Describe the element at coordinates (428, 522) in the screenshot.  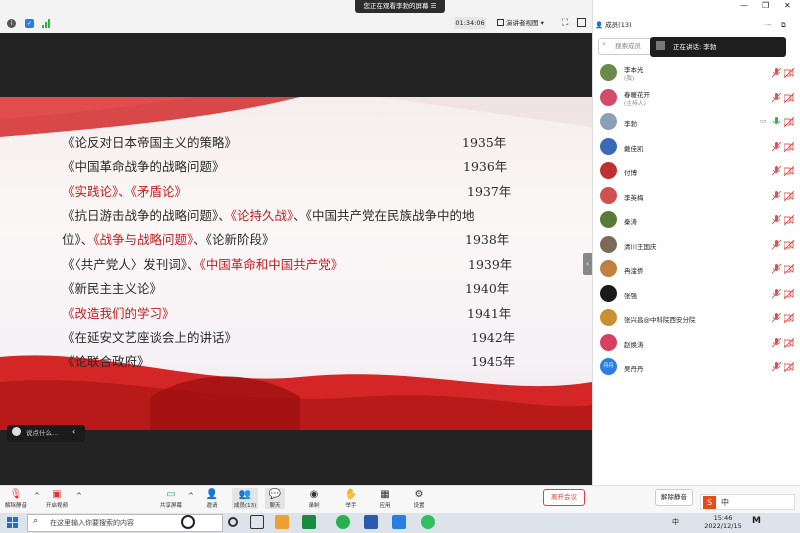
I see `wechat-icon` at that location.